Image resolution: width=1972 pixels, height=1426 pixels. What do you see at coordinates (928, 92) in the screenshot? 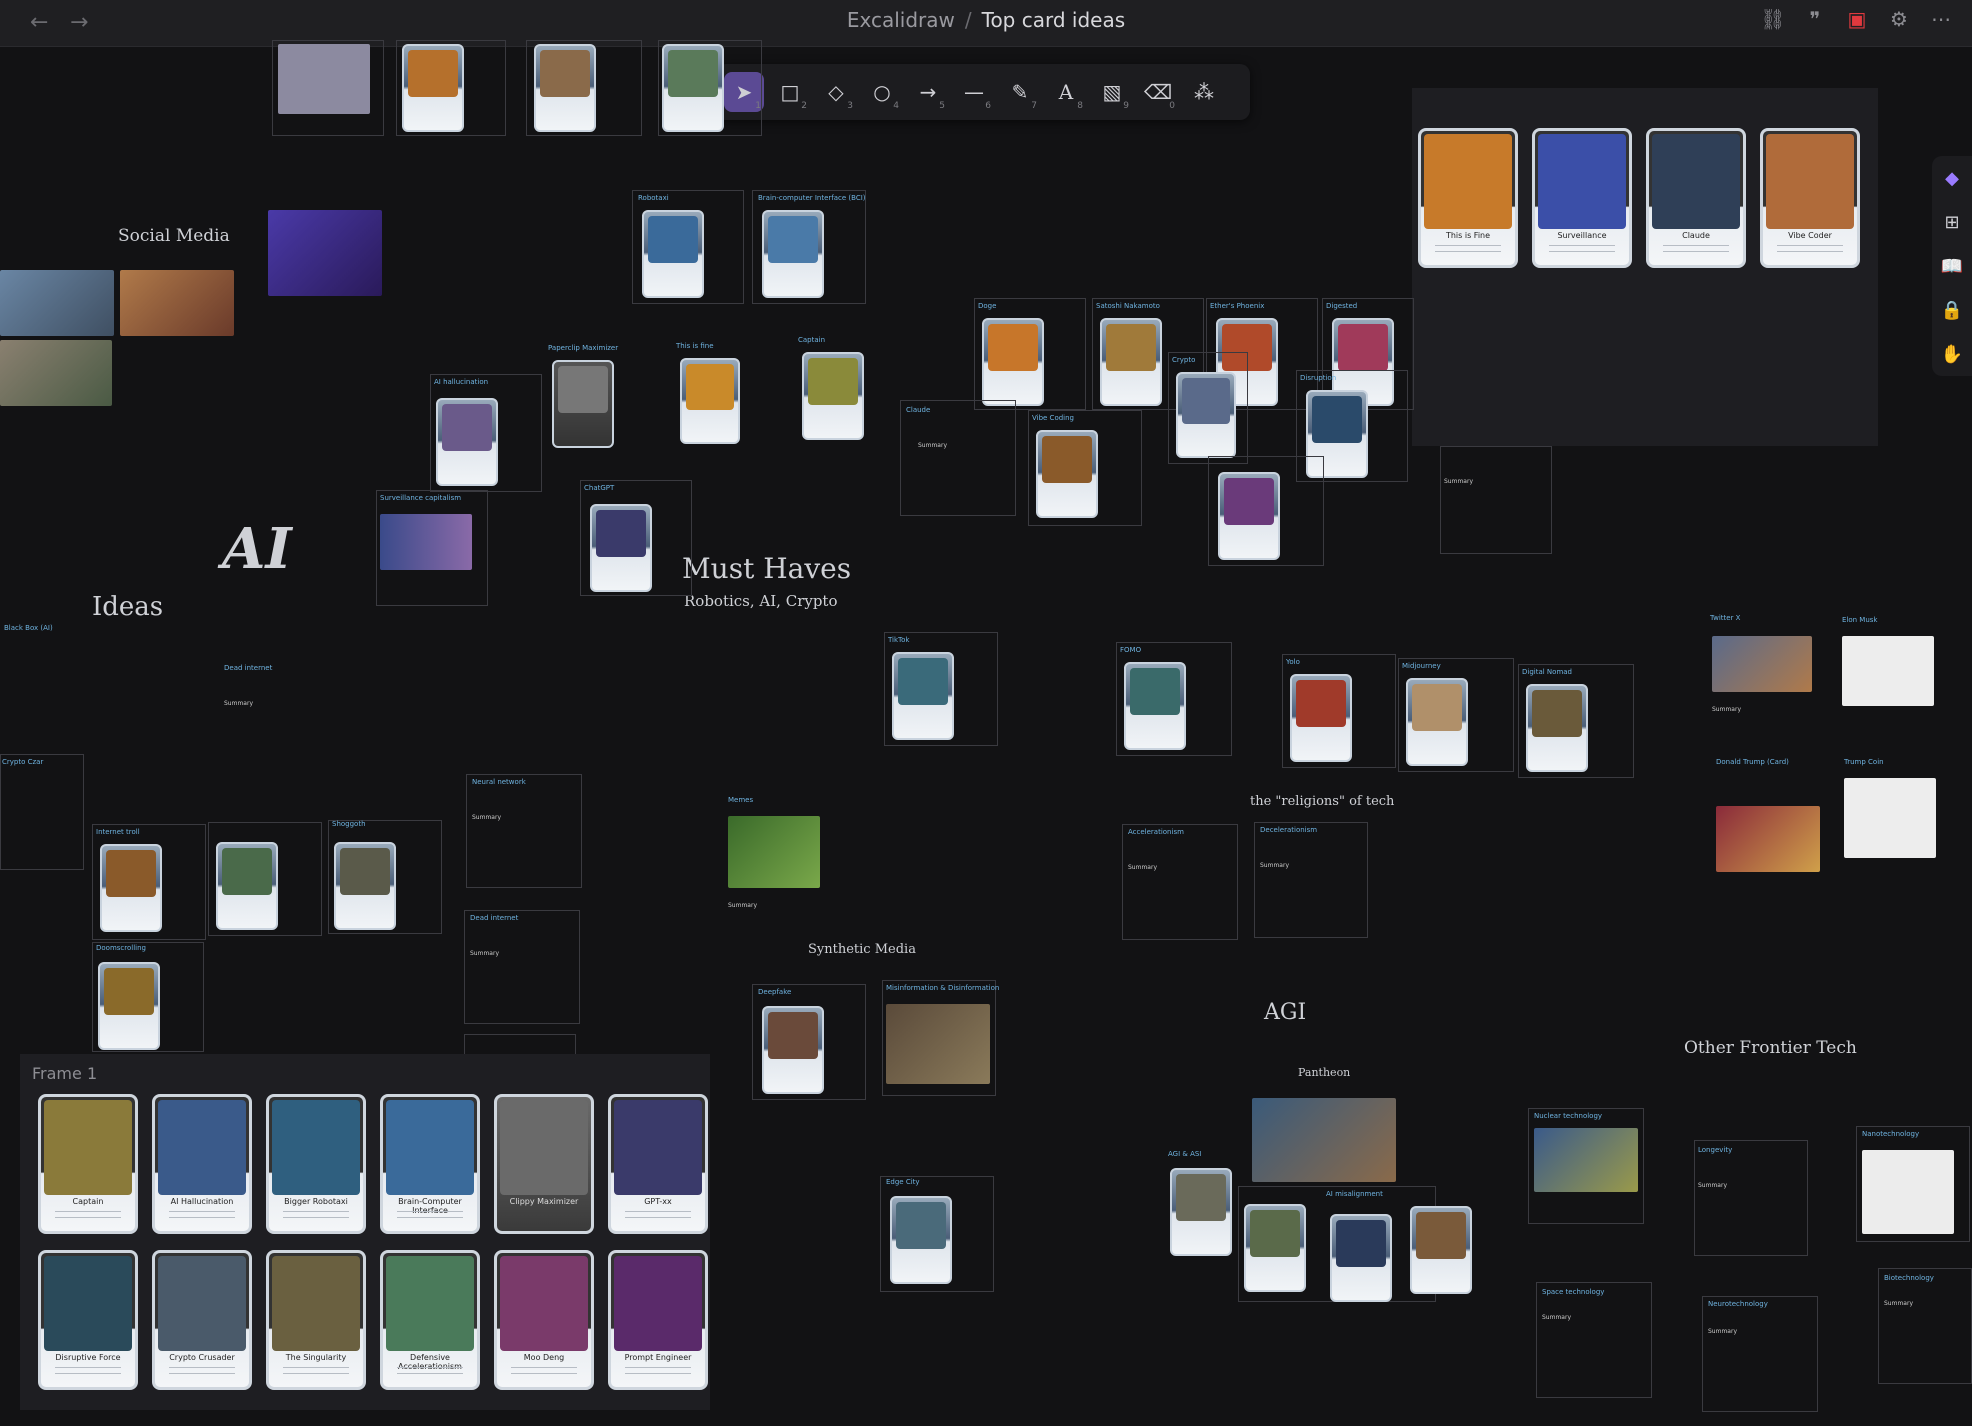
I see `arrow-tool: → 5` at bounding box center [928, 92].